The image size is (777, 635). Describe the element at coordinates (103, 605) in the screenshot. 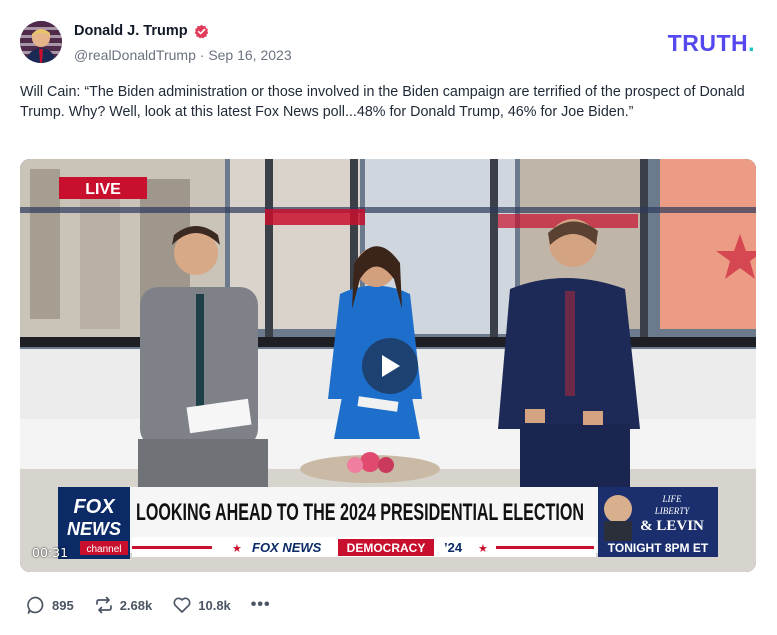

I see `retruth-icon` at that location.